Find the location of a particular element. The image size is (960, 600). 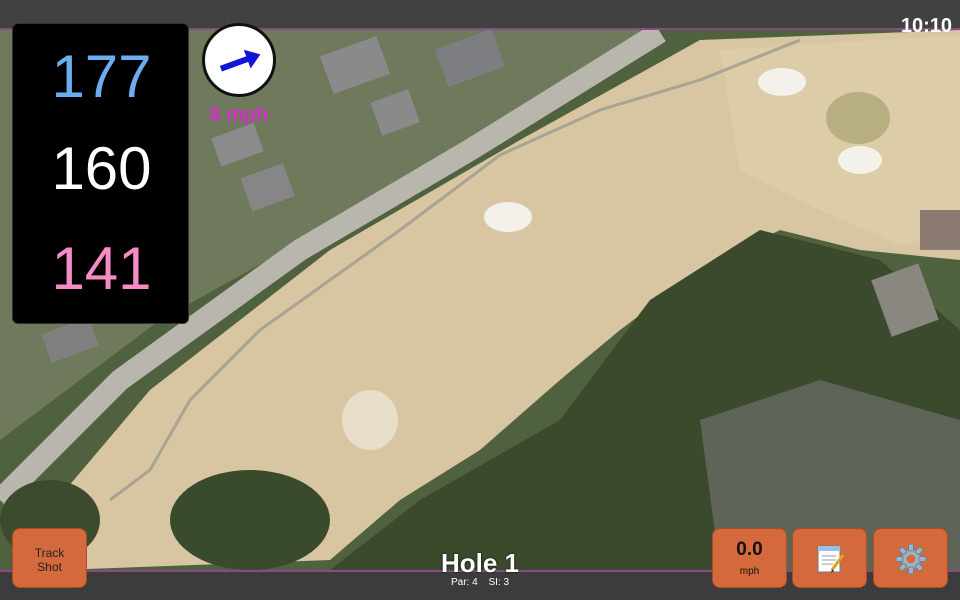

track-shot-label-line1: Track is located at coordinates (49, 553).